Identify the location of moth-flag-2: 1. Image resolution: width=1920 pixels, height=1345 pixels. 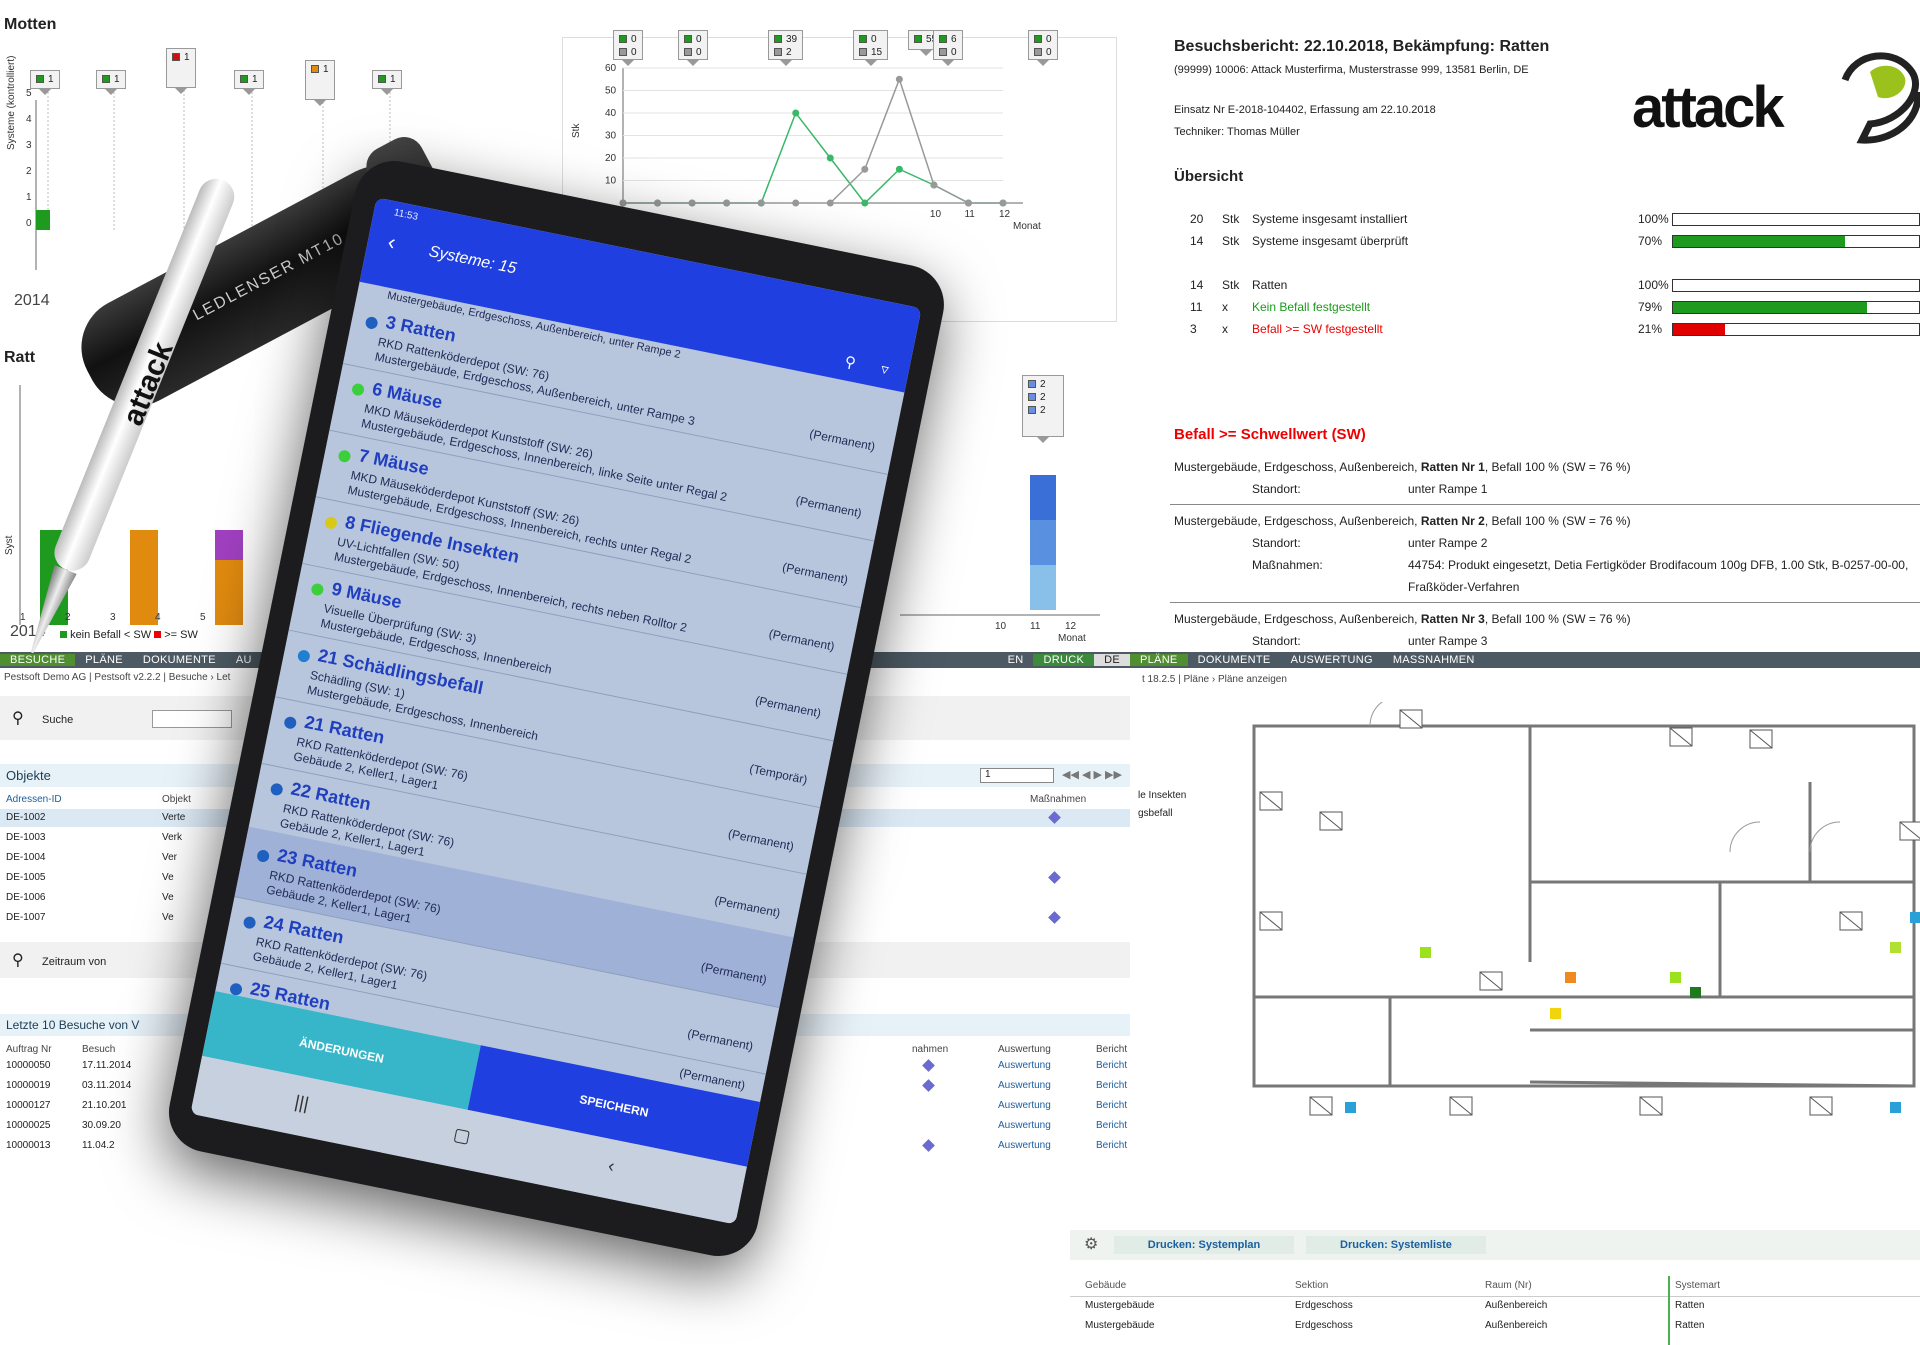
(181, 71).